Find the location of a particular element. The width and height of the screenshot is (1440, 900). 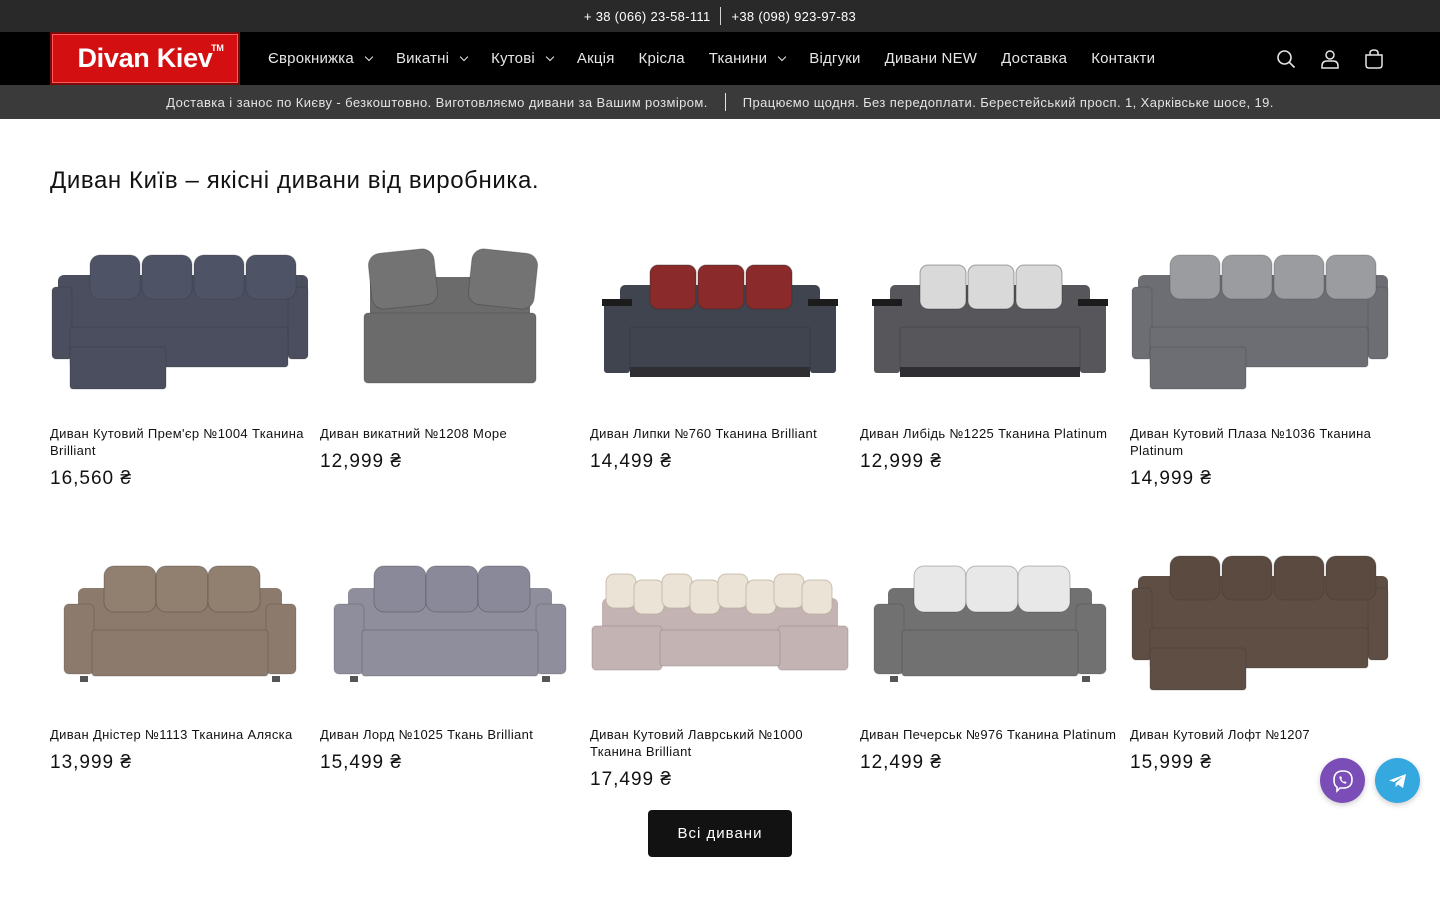

product-card: Диван Лорд №1025 Ткань Brilliant 15,499 ₴ is located at coordinates (450, 654).